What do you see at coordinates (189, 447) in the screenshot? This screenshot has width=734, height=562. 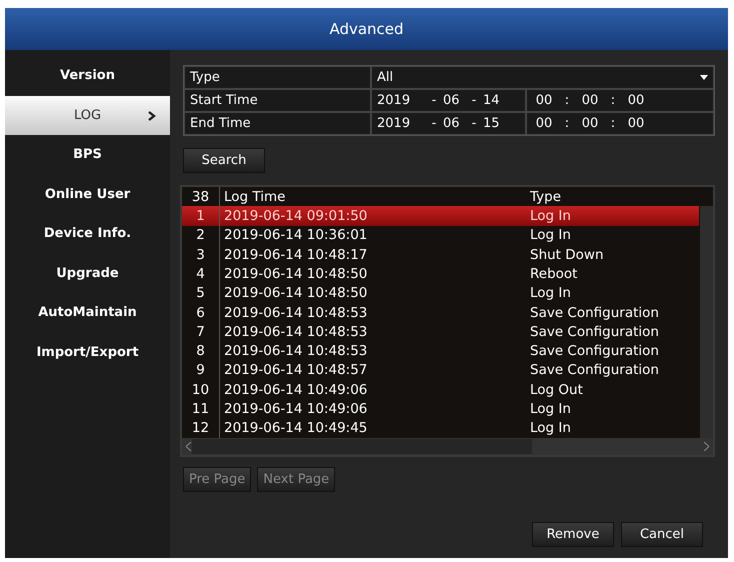 I see `scroll-left-icon` at bounding box center [189, 447].